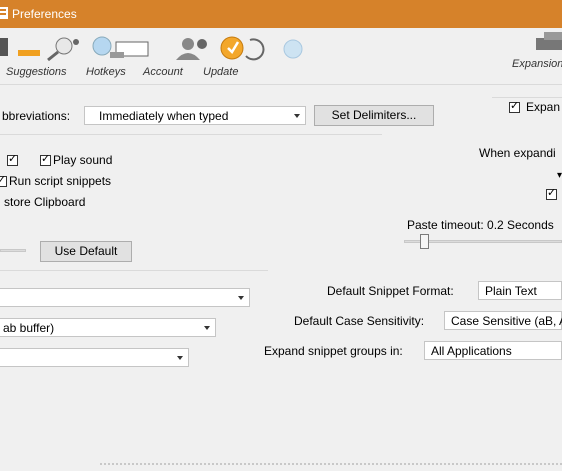  What do you see at coordinates (390, 291) in the screenshot?
I see `default-format-label: Default Snippet Format:` at bounding box center [390, 291].